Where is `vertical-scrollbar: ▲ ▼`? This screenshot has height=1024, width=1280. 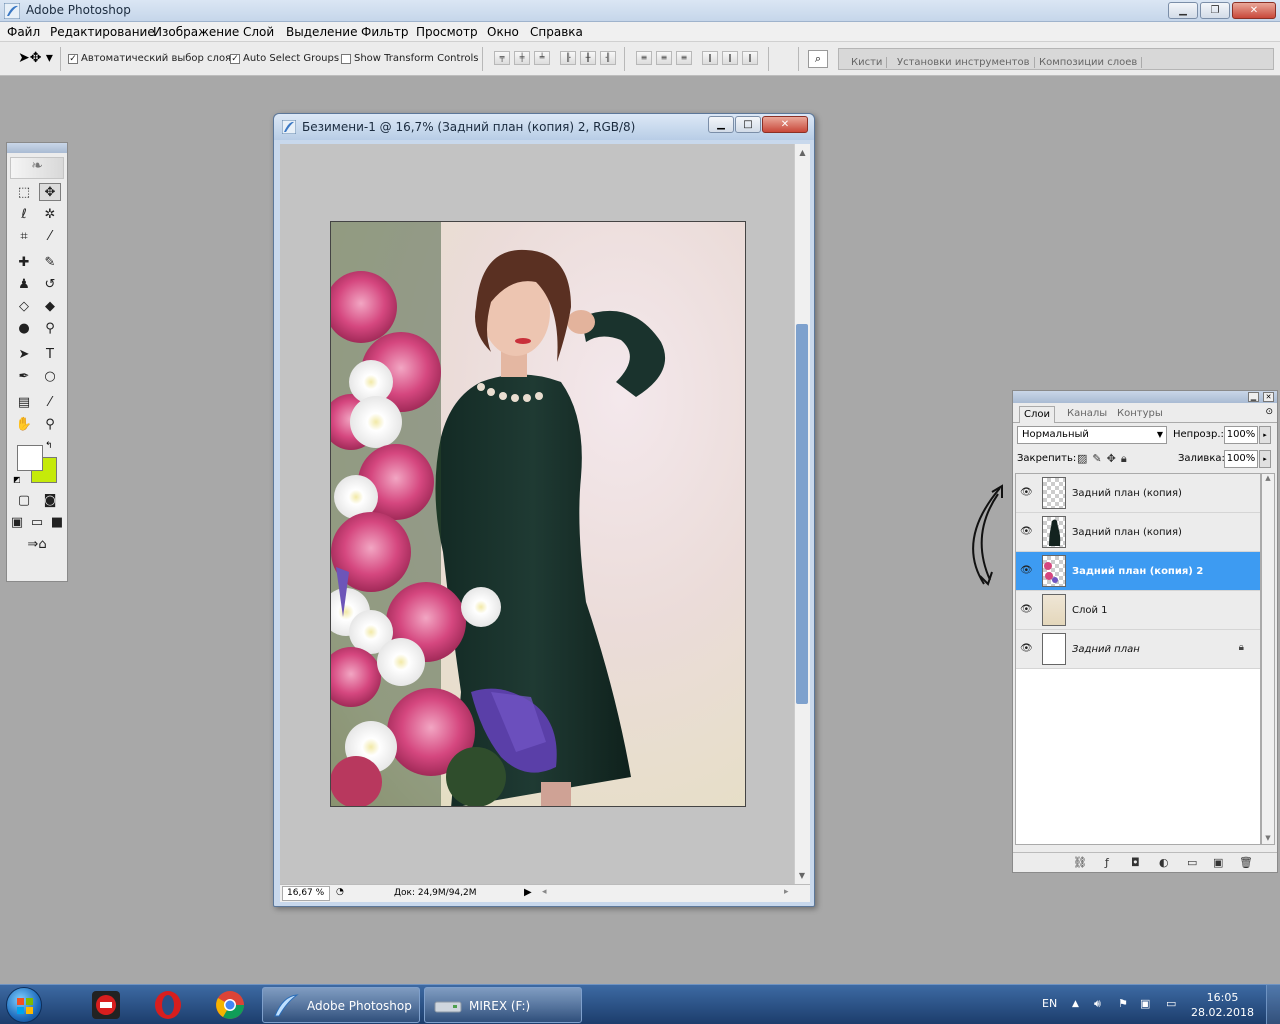
vertical-scrollbar: ▲ ▼ is located at coordinates (802, 514).